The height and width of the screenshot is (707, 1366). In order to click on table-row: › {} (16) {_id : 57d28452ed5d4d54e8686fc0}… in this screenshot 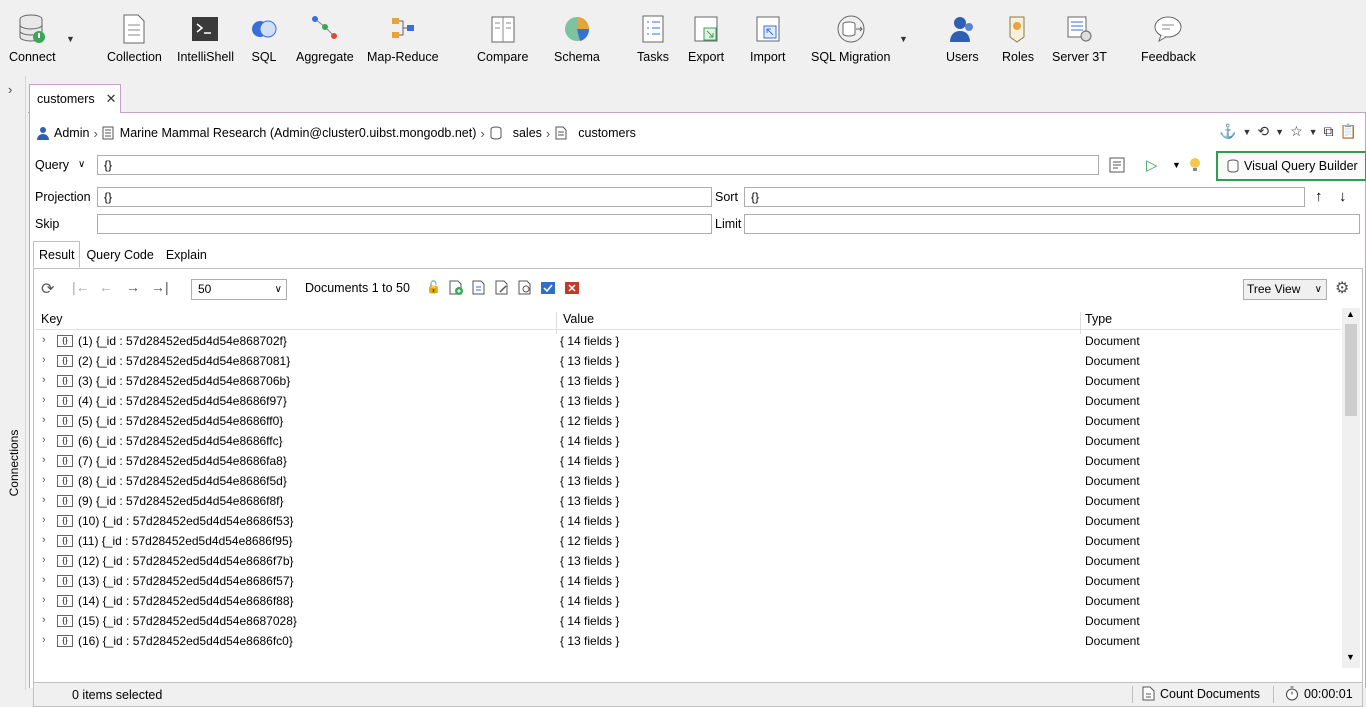, I will do `click(688, 641)`.